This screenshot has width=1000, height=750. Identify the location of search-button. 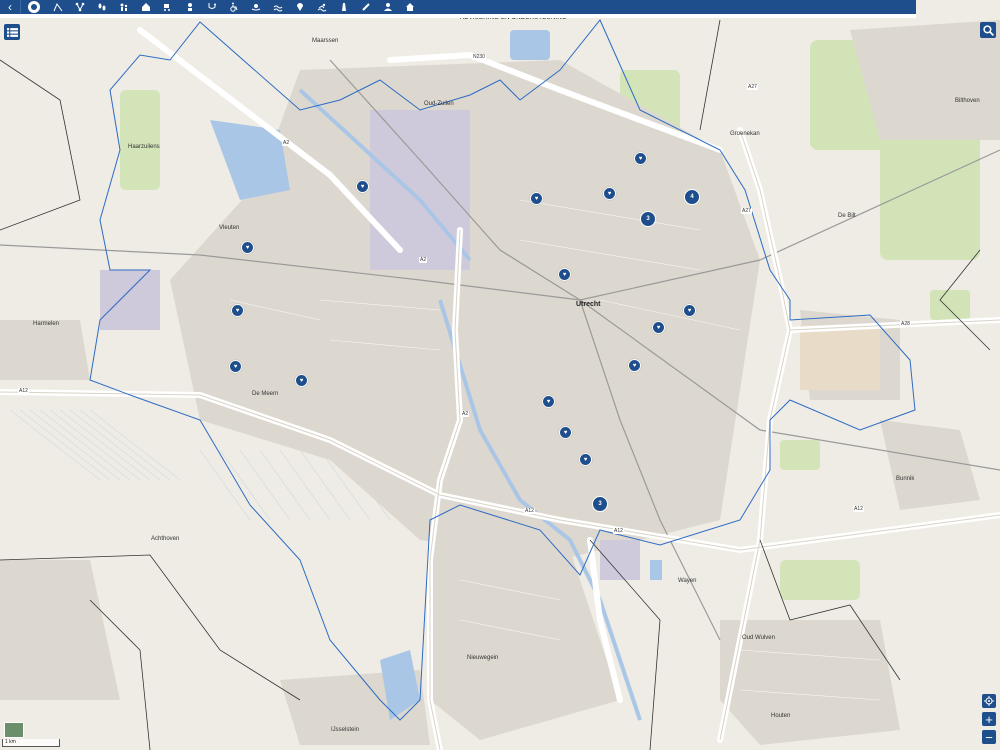
(988, 30).